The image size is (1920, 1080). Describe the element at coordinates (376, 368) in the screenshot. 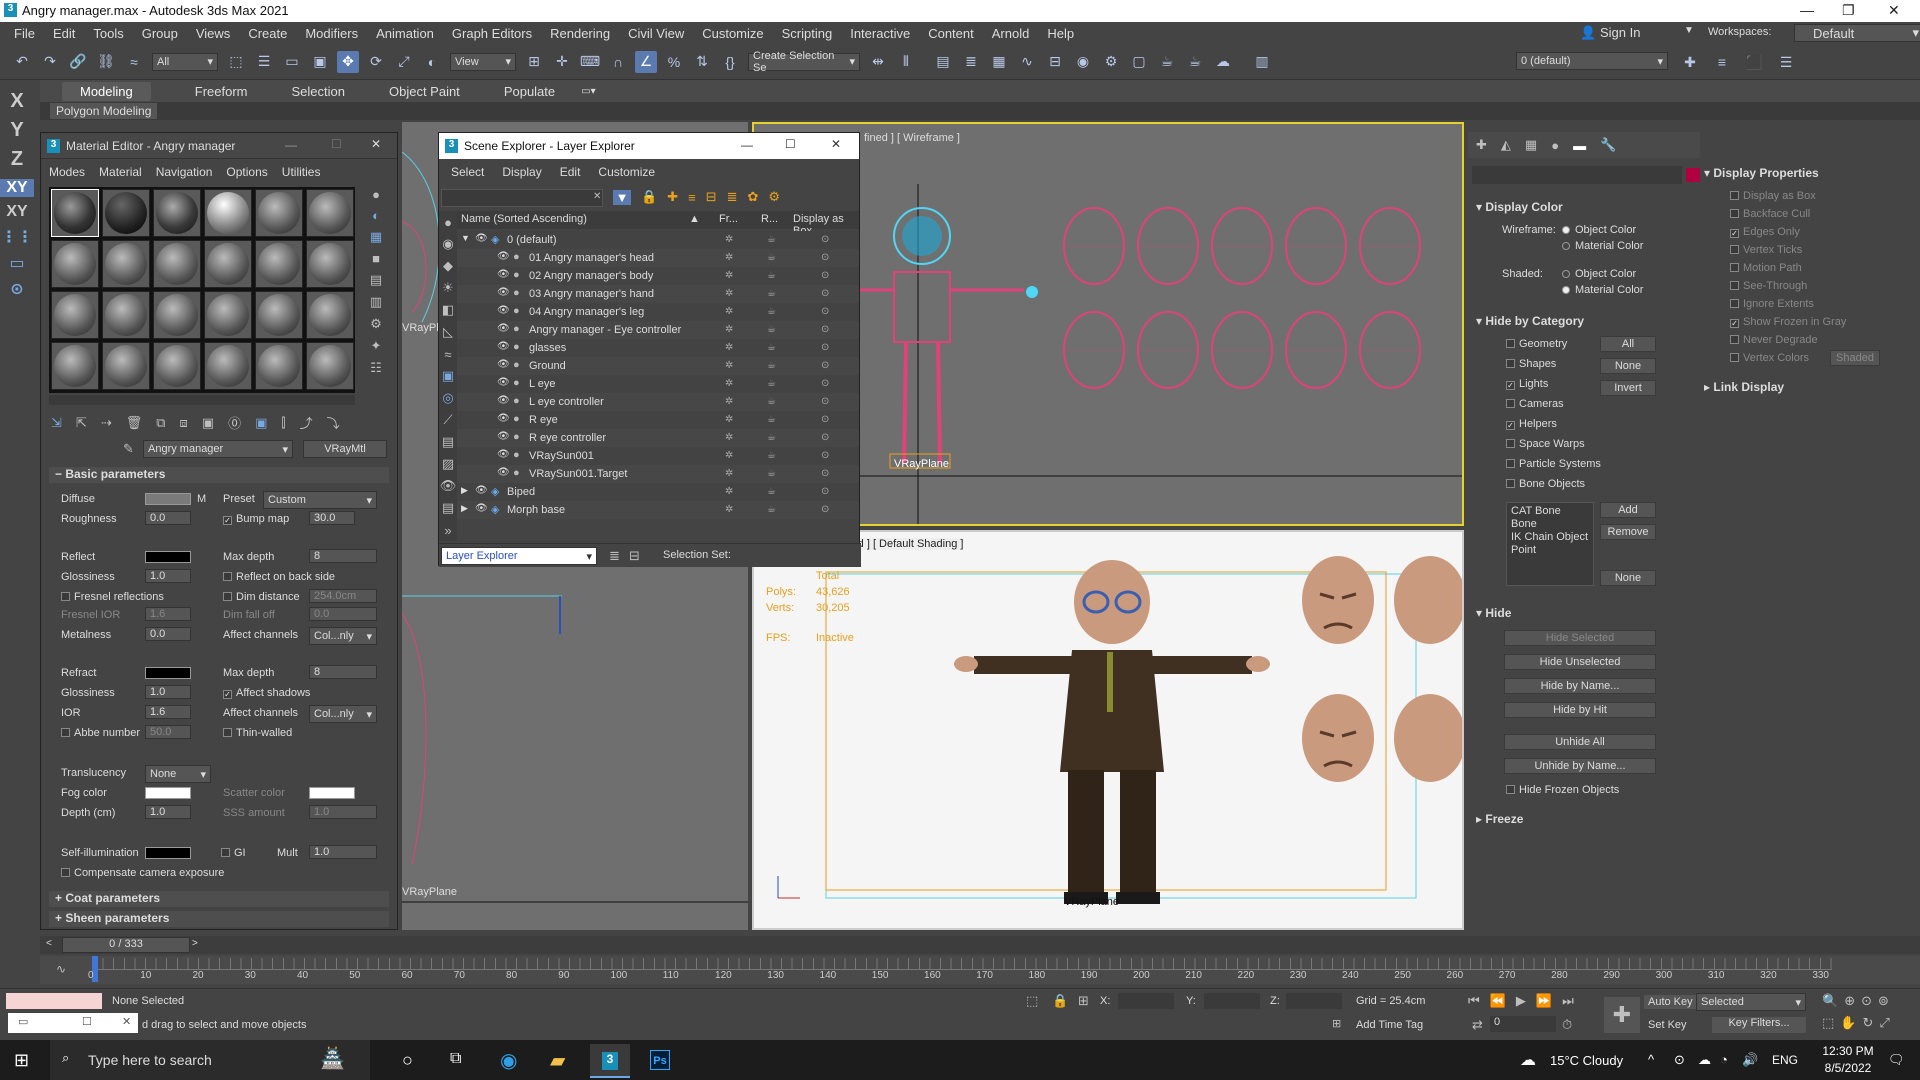

I see `material-navigator-icon: ☷` at that location.